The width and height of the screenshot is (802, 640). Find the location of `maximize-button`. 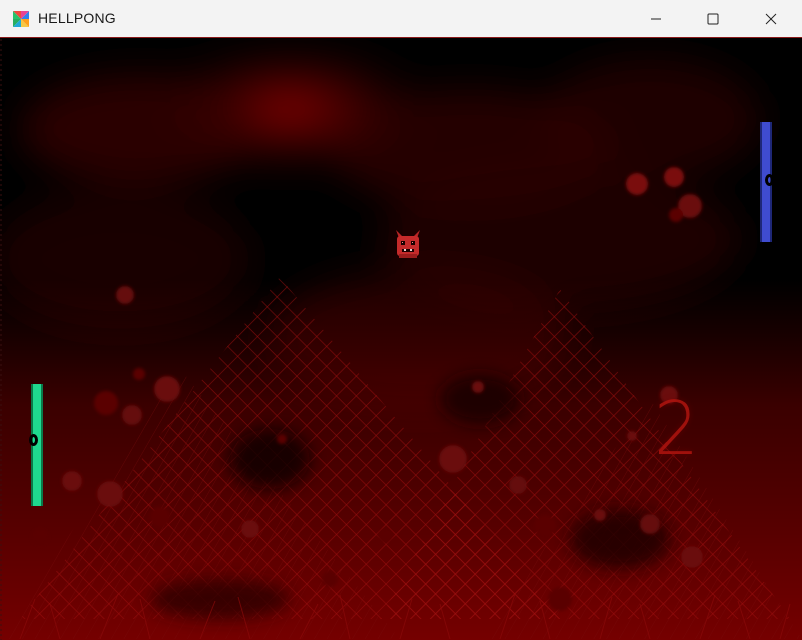

maximize-button is located at coordinates (713, 19).